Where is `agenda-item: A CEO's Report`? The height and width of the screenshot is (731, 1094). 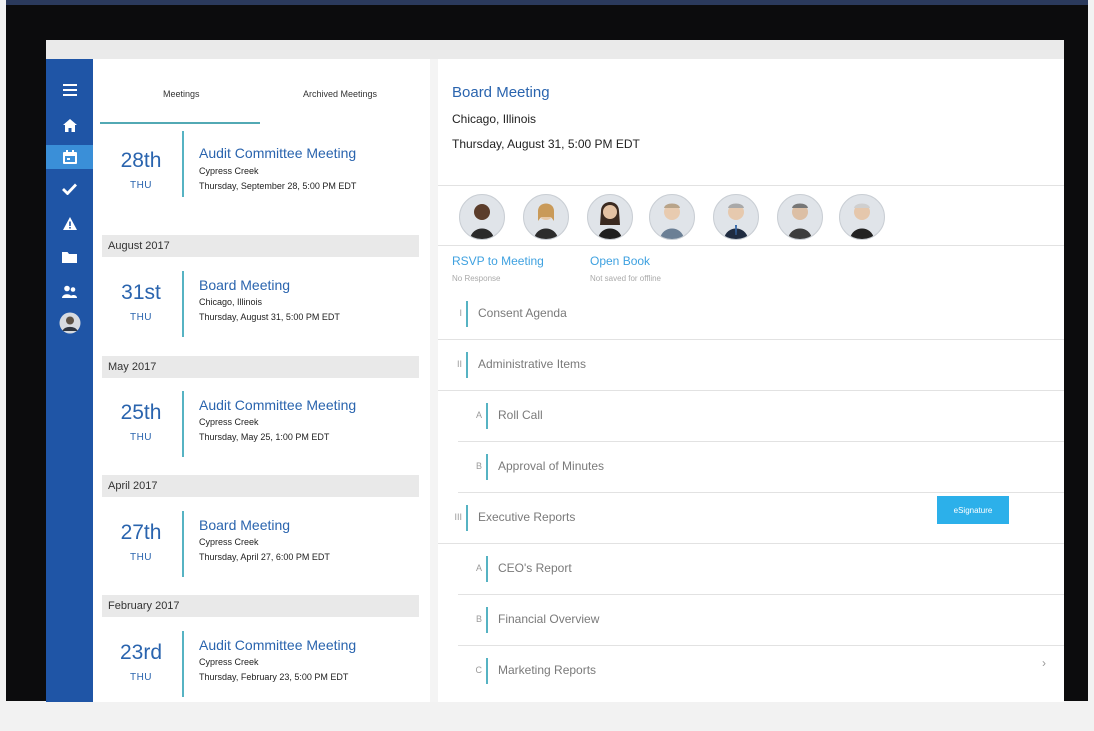 agenda-item: A CEO's Report is located at coordinates (761, 569).